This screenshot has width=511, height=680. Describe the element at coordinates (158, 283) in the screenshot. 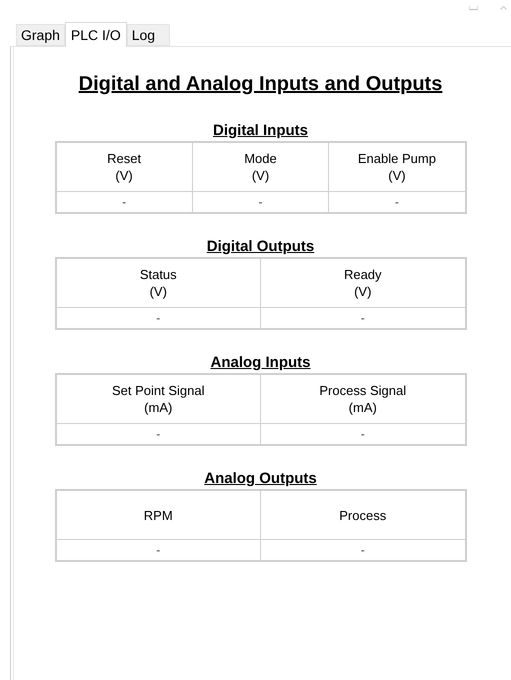

I see `column-header: Status (V)` at that location.